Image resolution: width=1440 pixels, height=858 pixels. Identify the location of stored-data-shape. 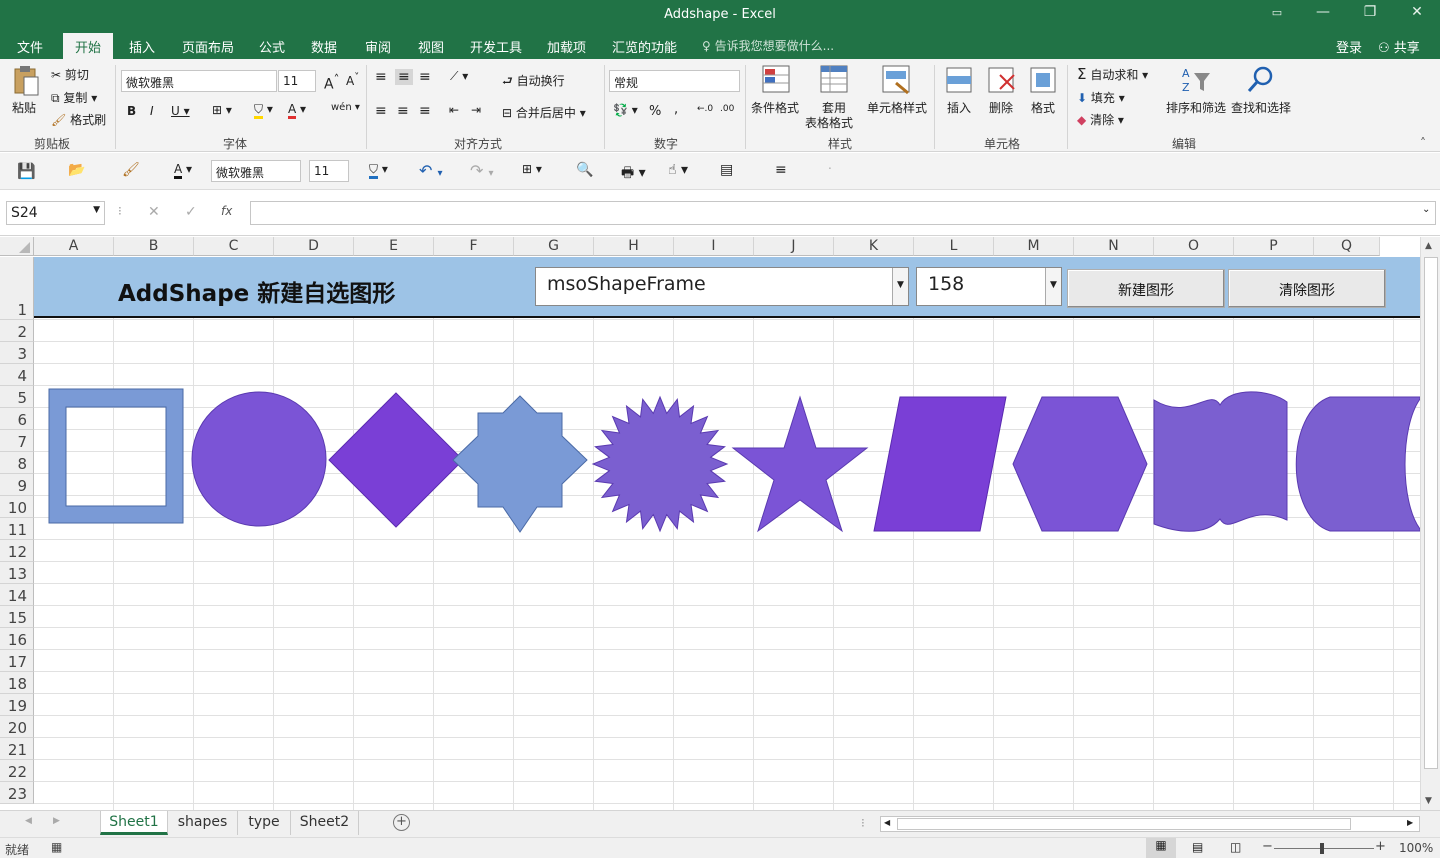
(1357, 464).